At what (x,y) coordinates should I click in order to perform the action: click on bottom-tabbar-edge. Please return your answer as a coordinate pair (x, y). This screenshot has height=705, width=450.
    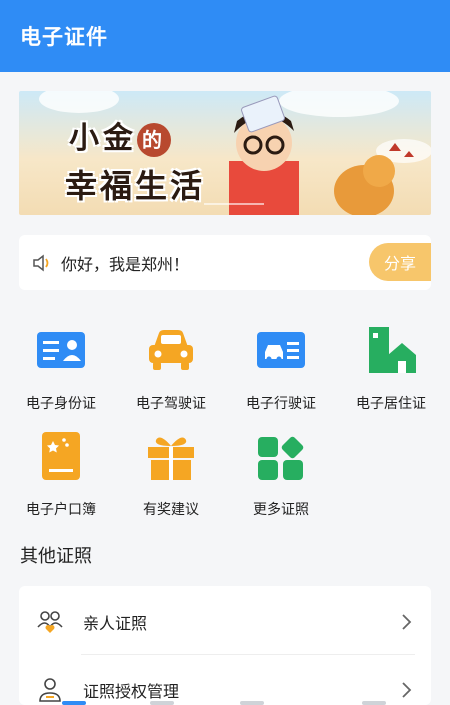
    Looking at the image, I should click on (225, 703).